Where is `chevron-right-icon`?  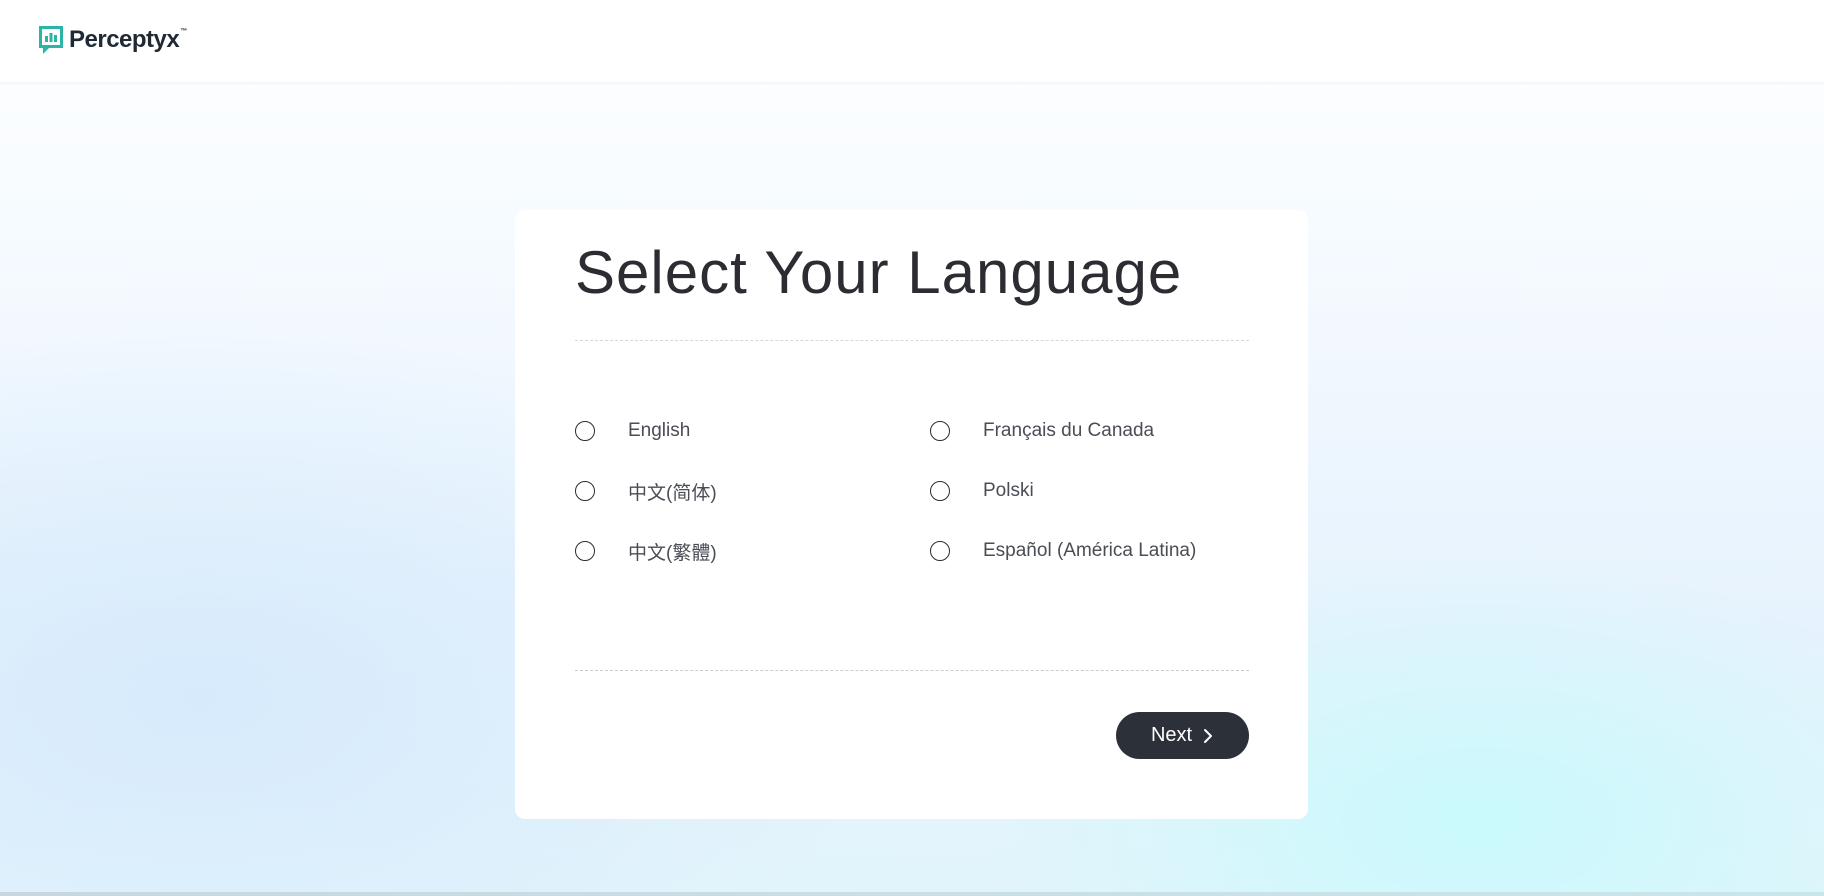
chevron-right-icon is located at coordinates (1208, 735).